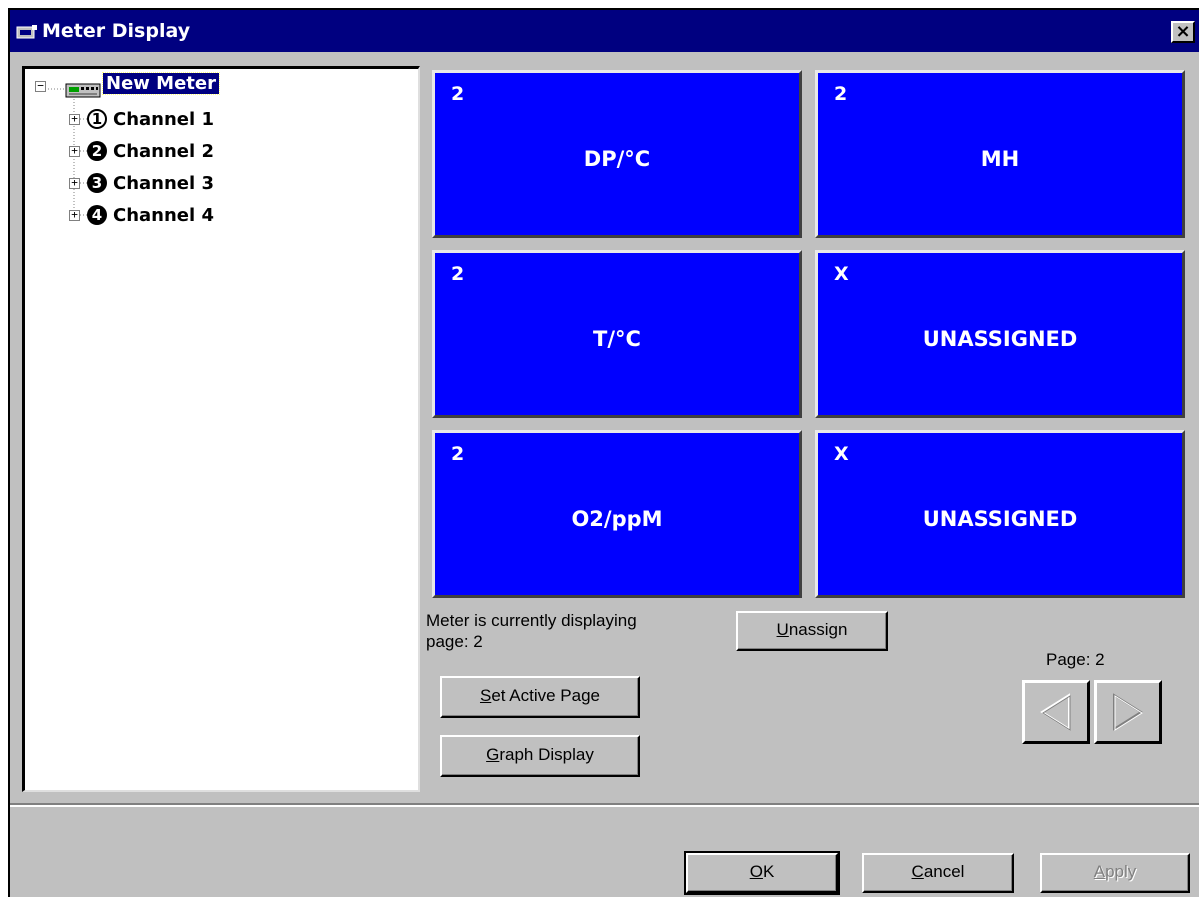  I want to click on display-tile-3: 2 T/°C, so click(617, 334).